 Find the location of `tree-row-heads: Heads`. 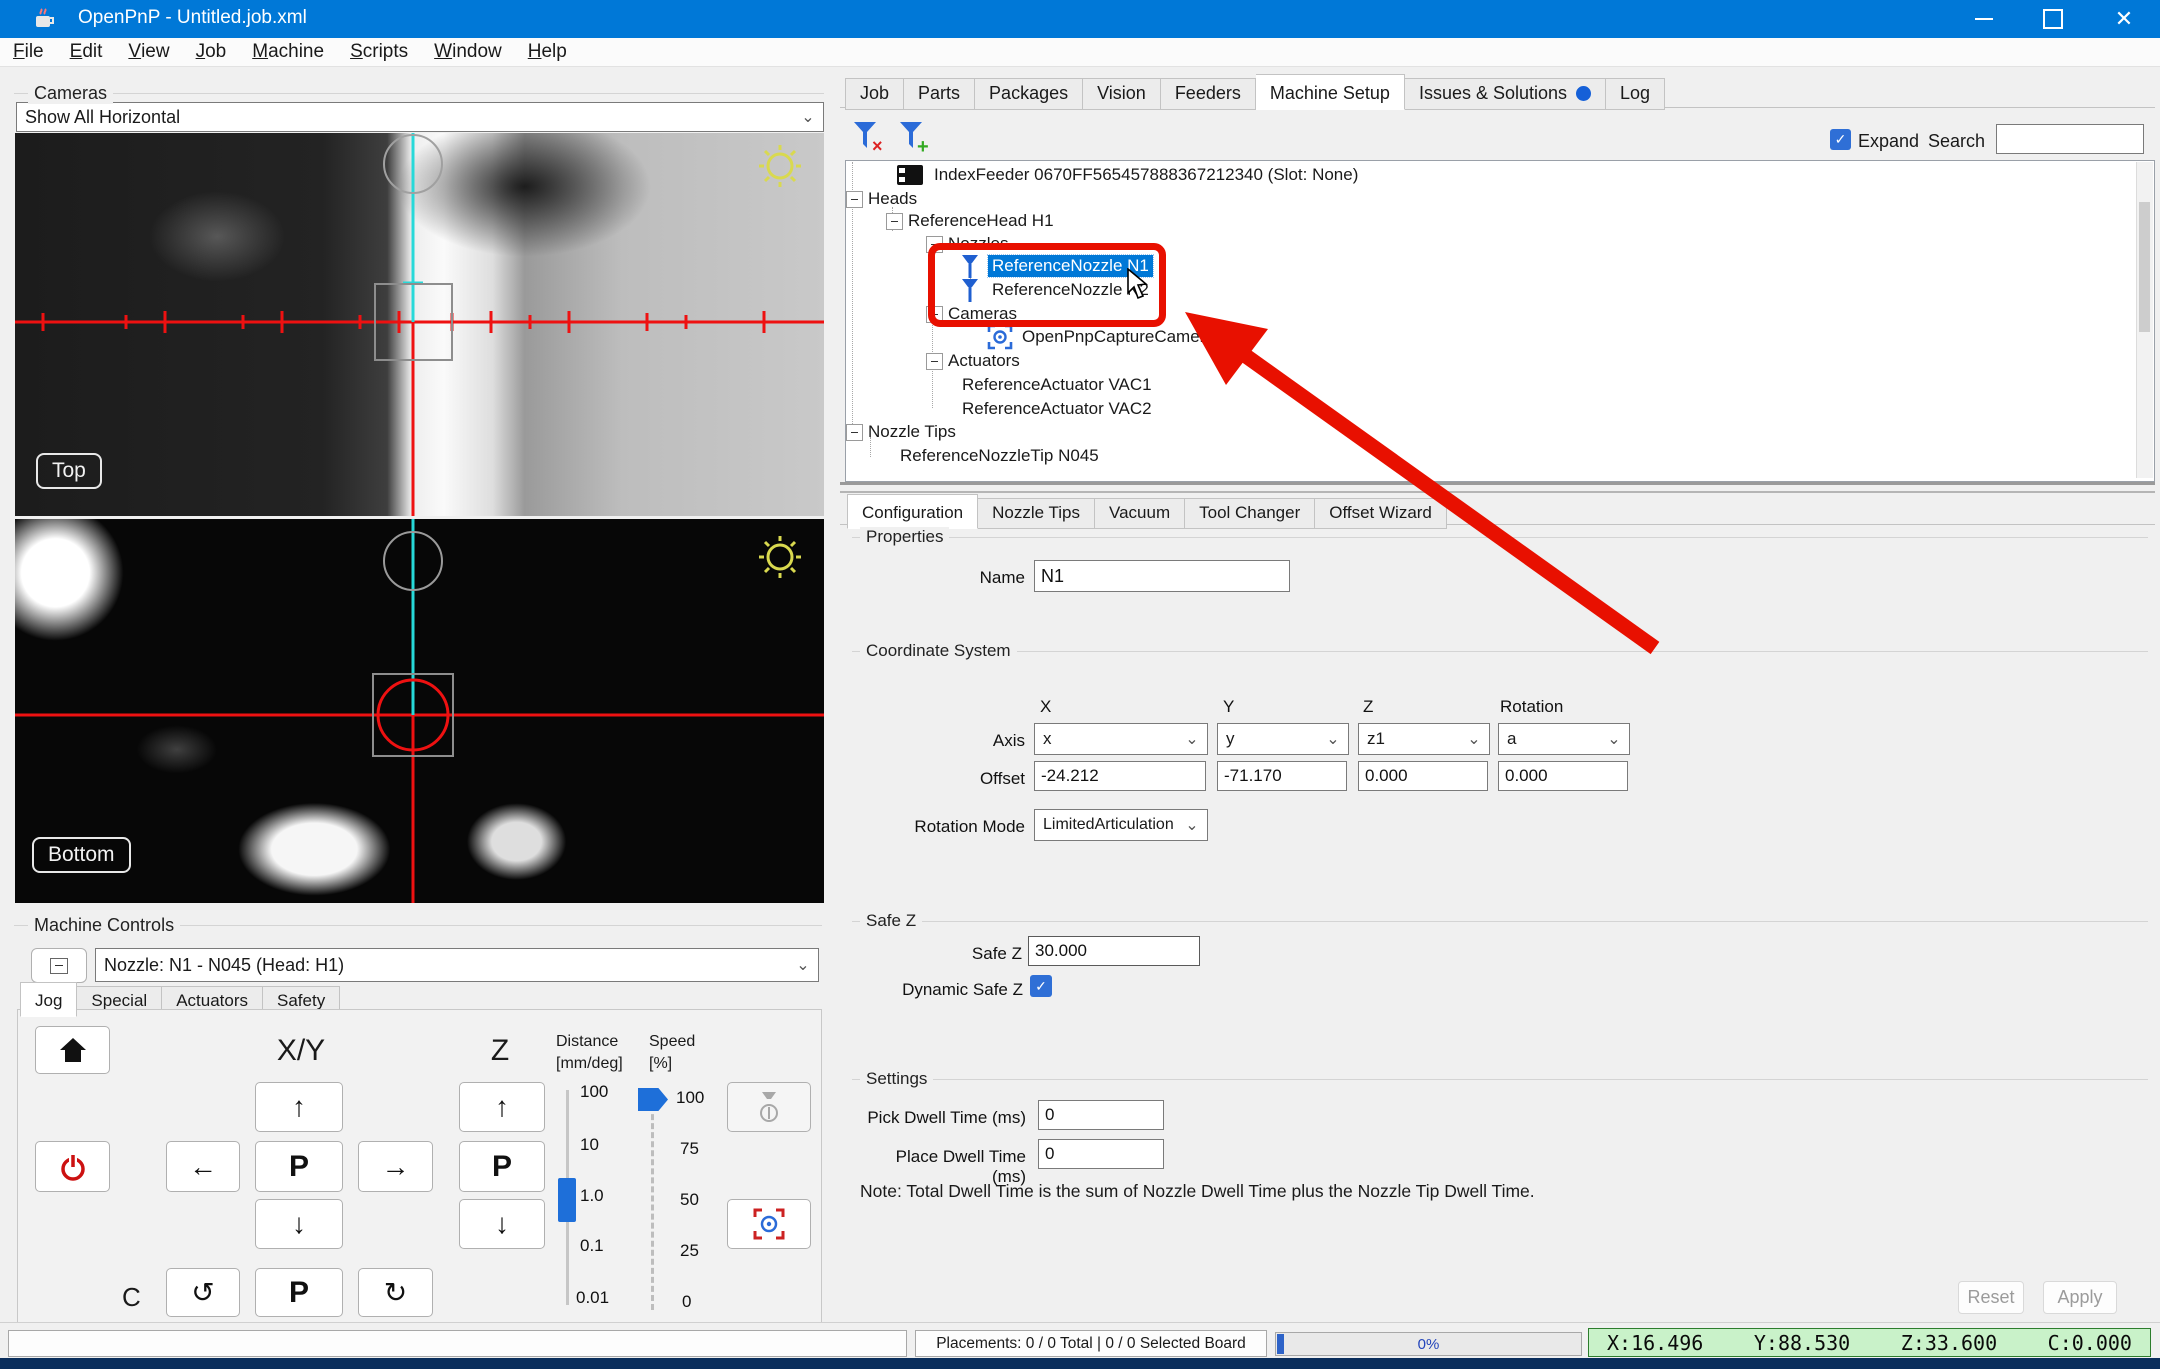

tree-row-heads: Heads is located at coordinates (892, 199).